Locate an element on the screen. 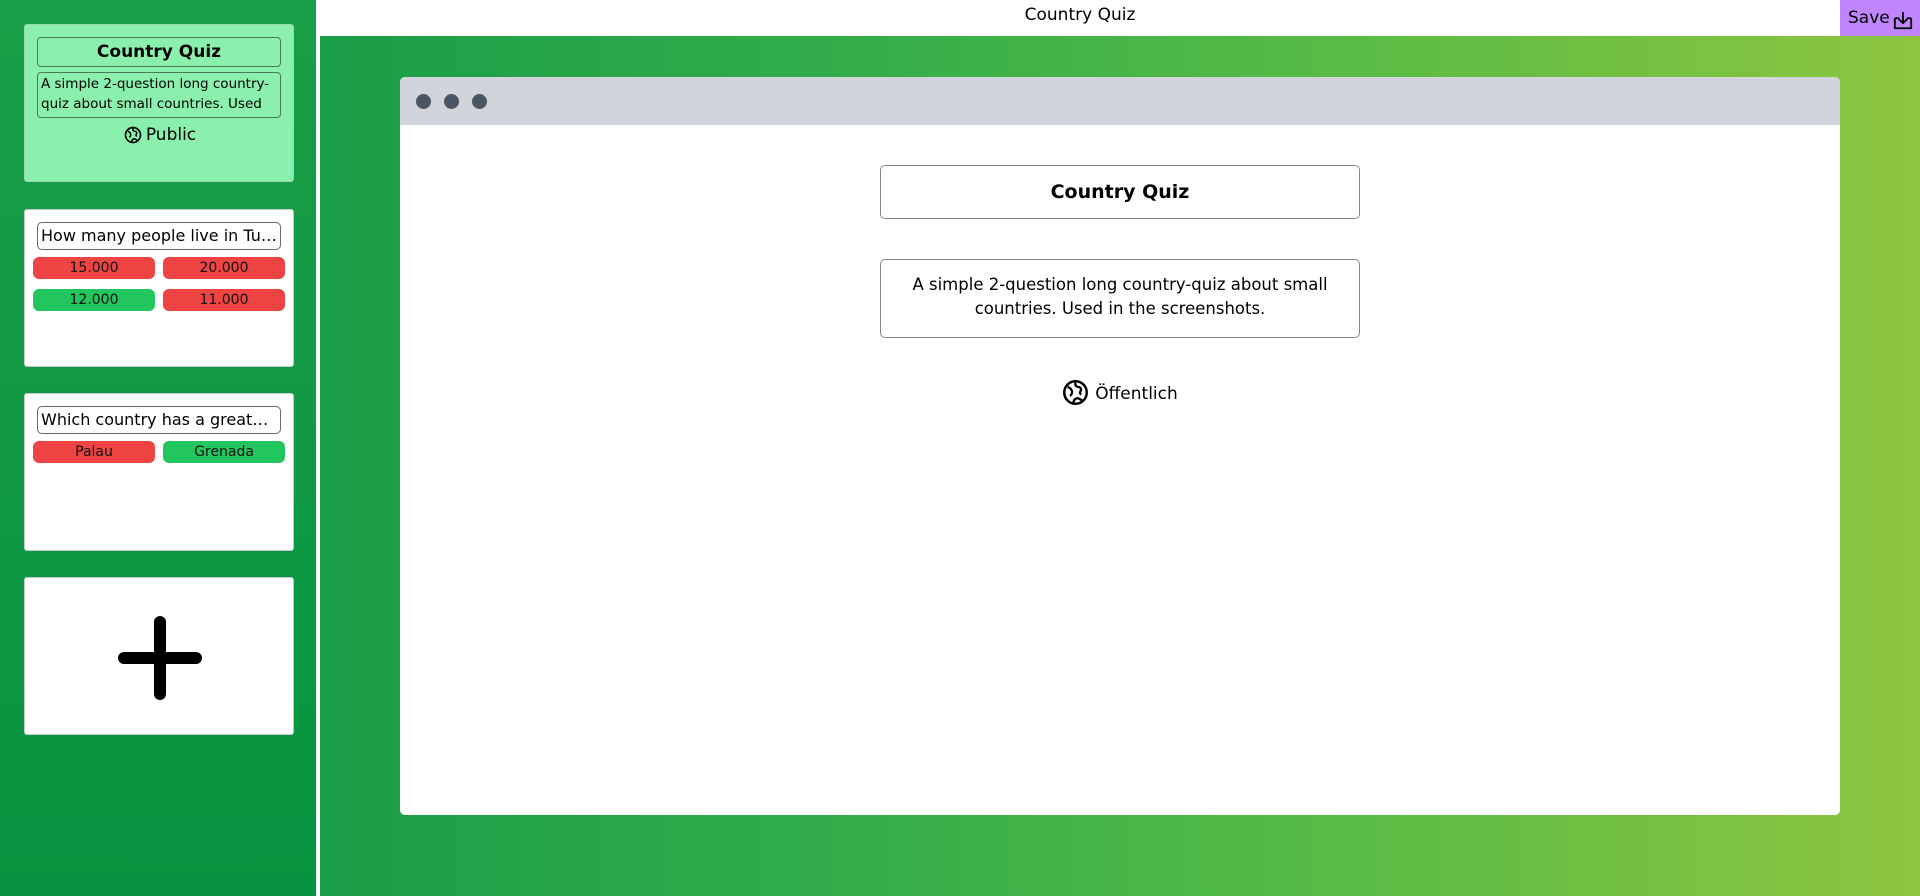  cover-card-title: Country Quiz is located at coordinates (159, 52).